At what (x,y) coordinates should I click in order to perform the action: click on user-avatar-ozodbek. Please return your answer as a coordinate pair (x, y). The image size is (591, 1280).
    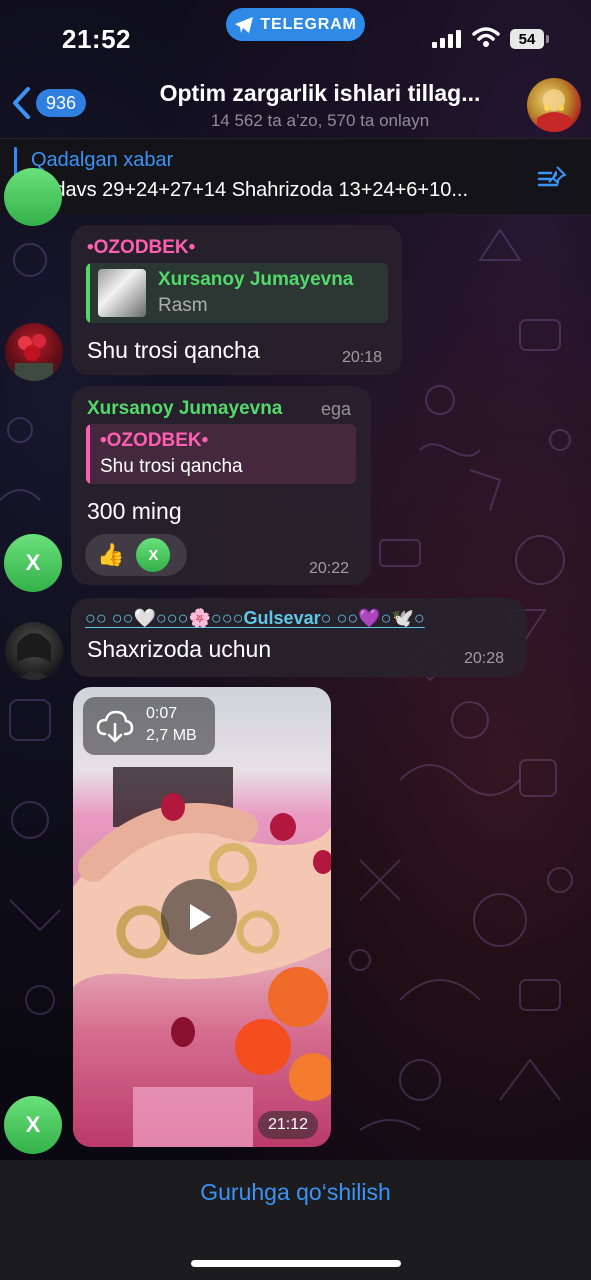
    Looking at the image, I should click on (34, 352).